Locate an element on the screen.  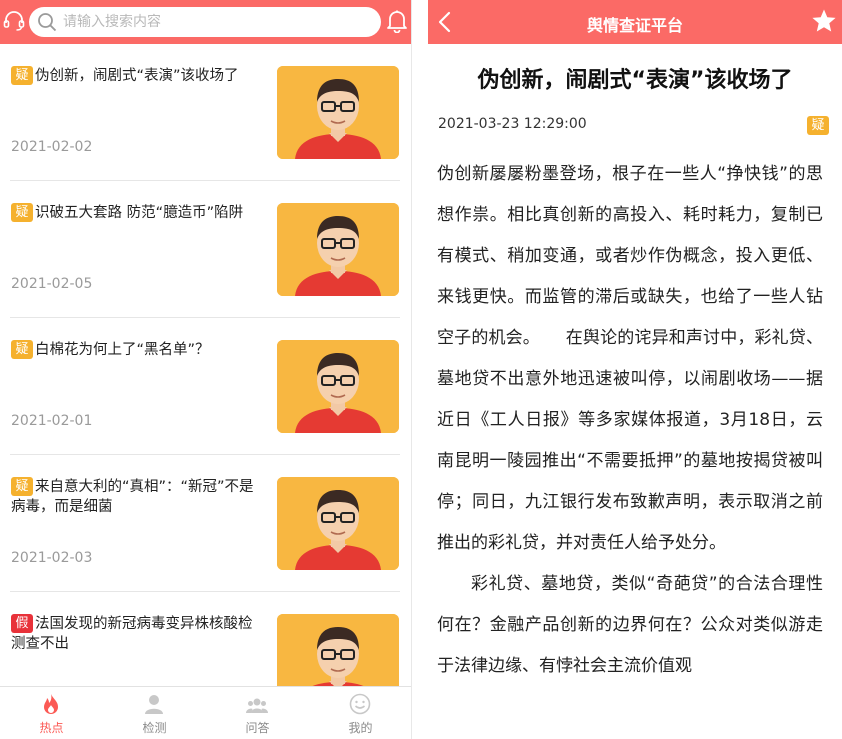
tab-label: 热点 is located at coordinates (51, 728).